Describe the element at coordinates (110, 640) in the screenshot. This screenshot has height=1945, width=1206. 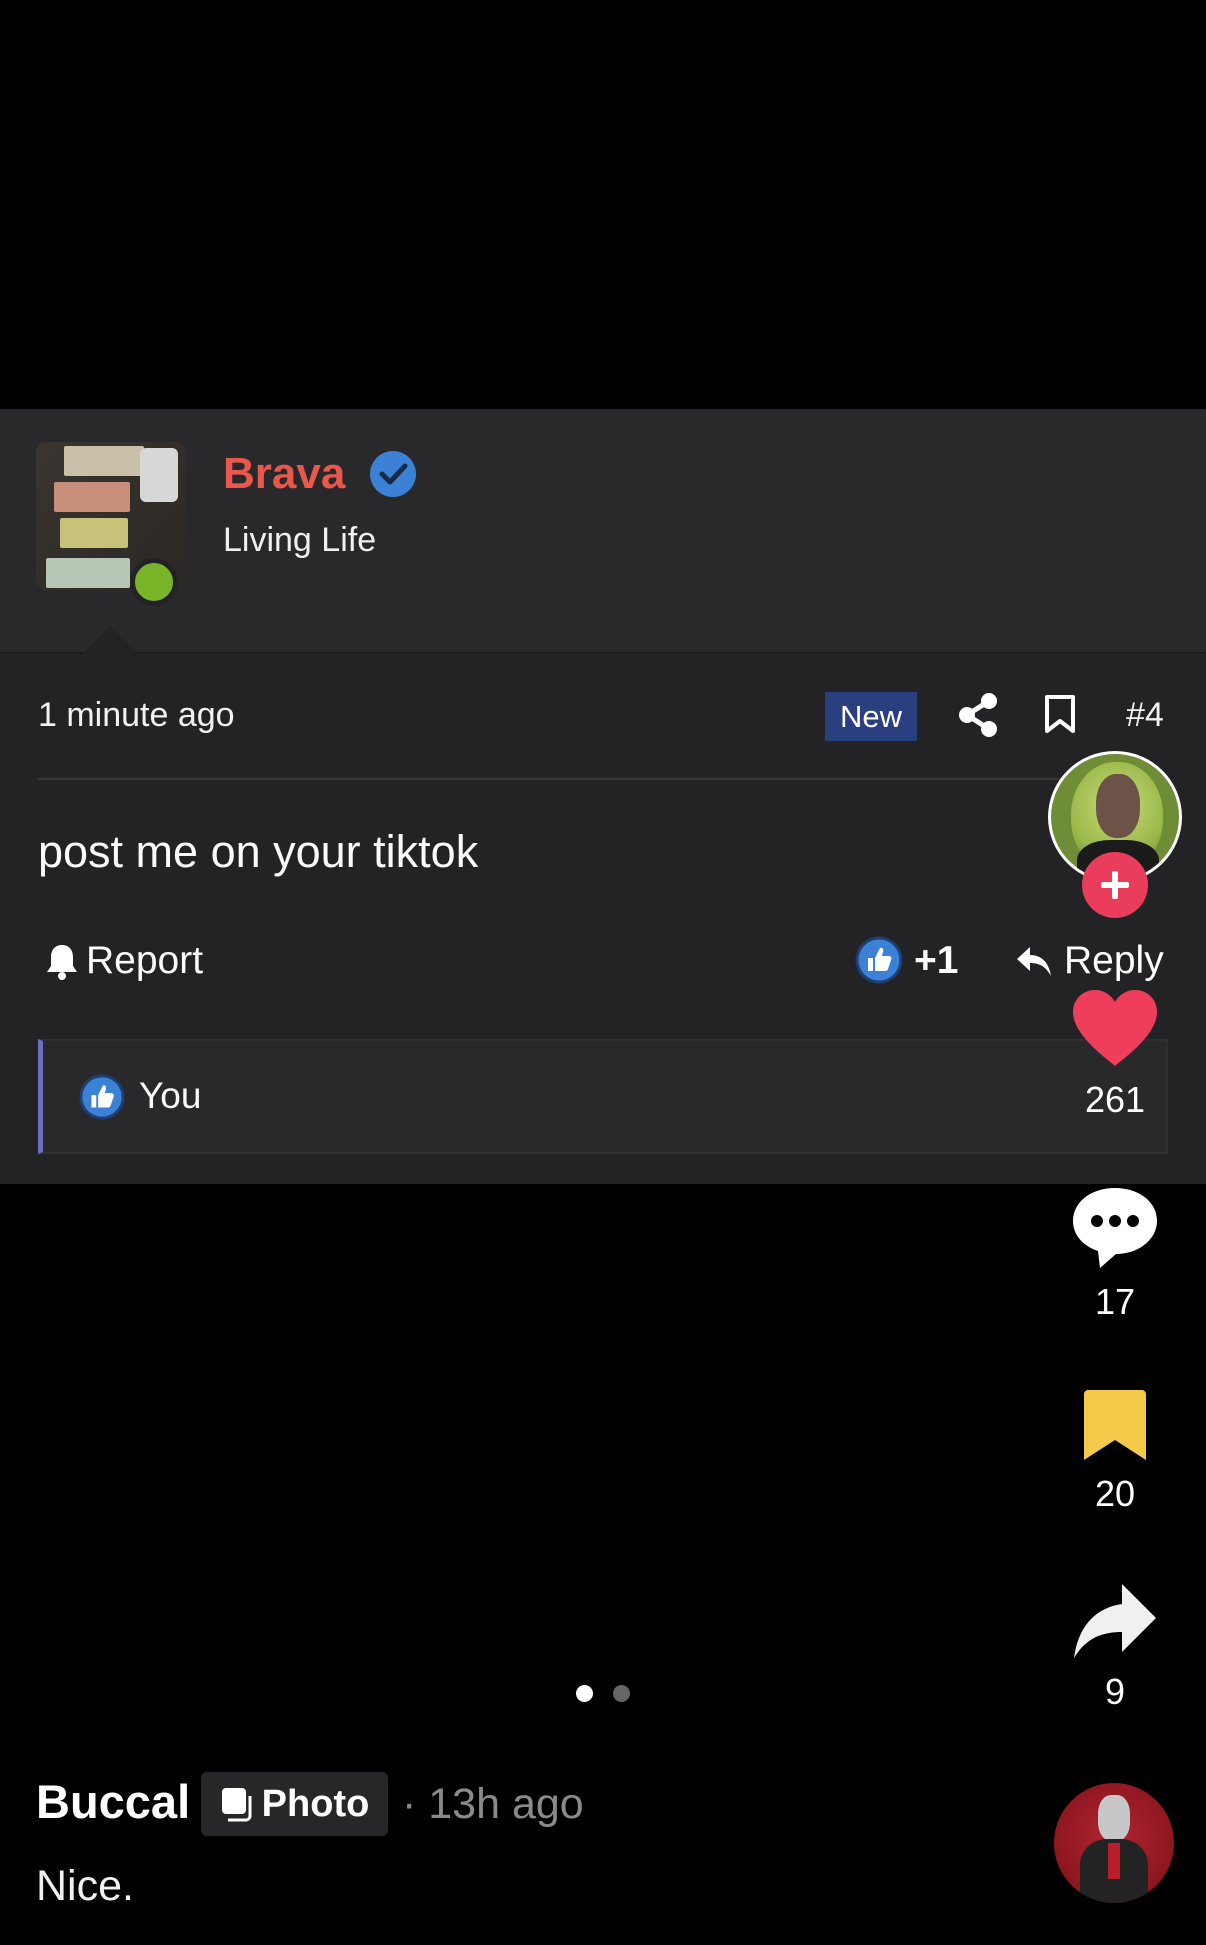
I see `header-pointer` at that location.